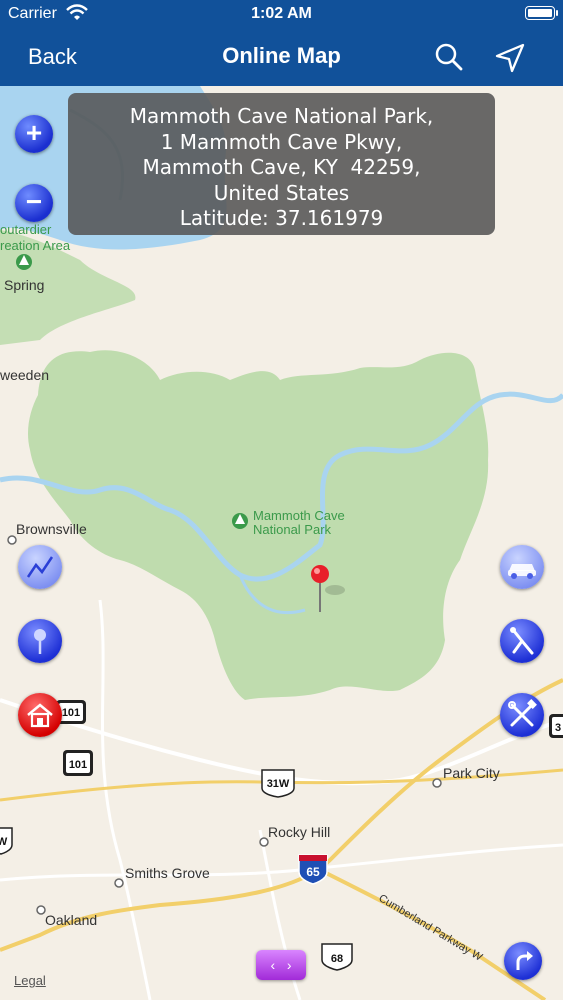  Describe the element at coordinates (292, 529) in the screenshot. I see `label-park-name-2: National Park` at that location.